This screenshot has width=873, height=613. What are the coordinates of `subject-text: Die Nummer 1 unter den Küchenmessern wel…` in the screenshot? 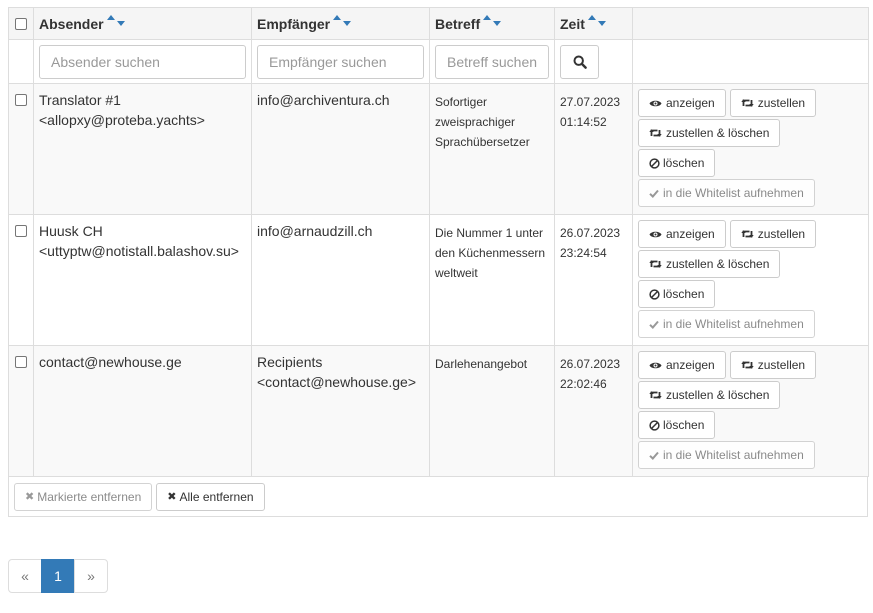 It's located at (490, 253).